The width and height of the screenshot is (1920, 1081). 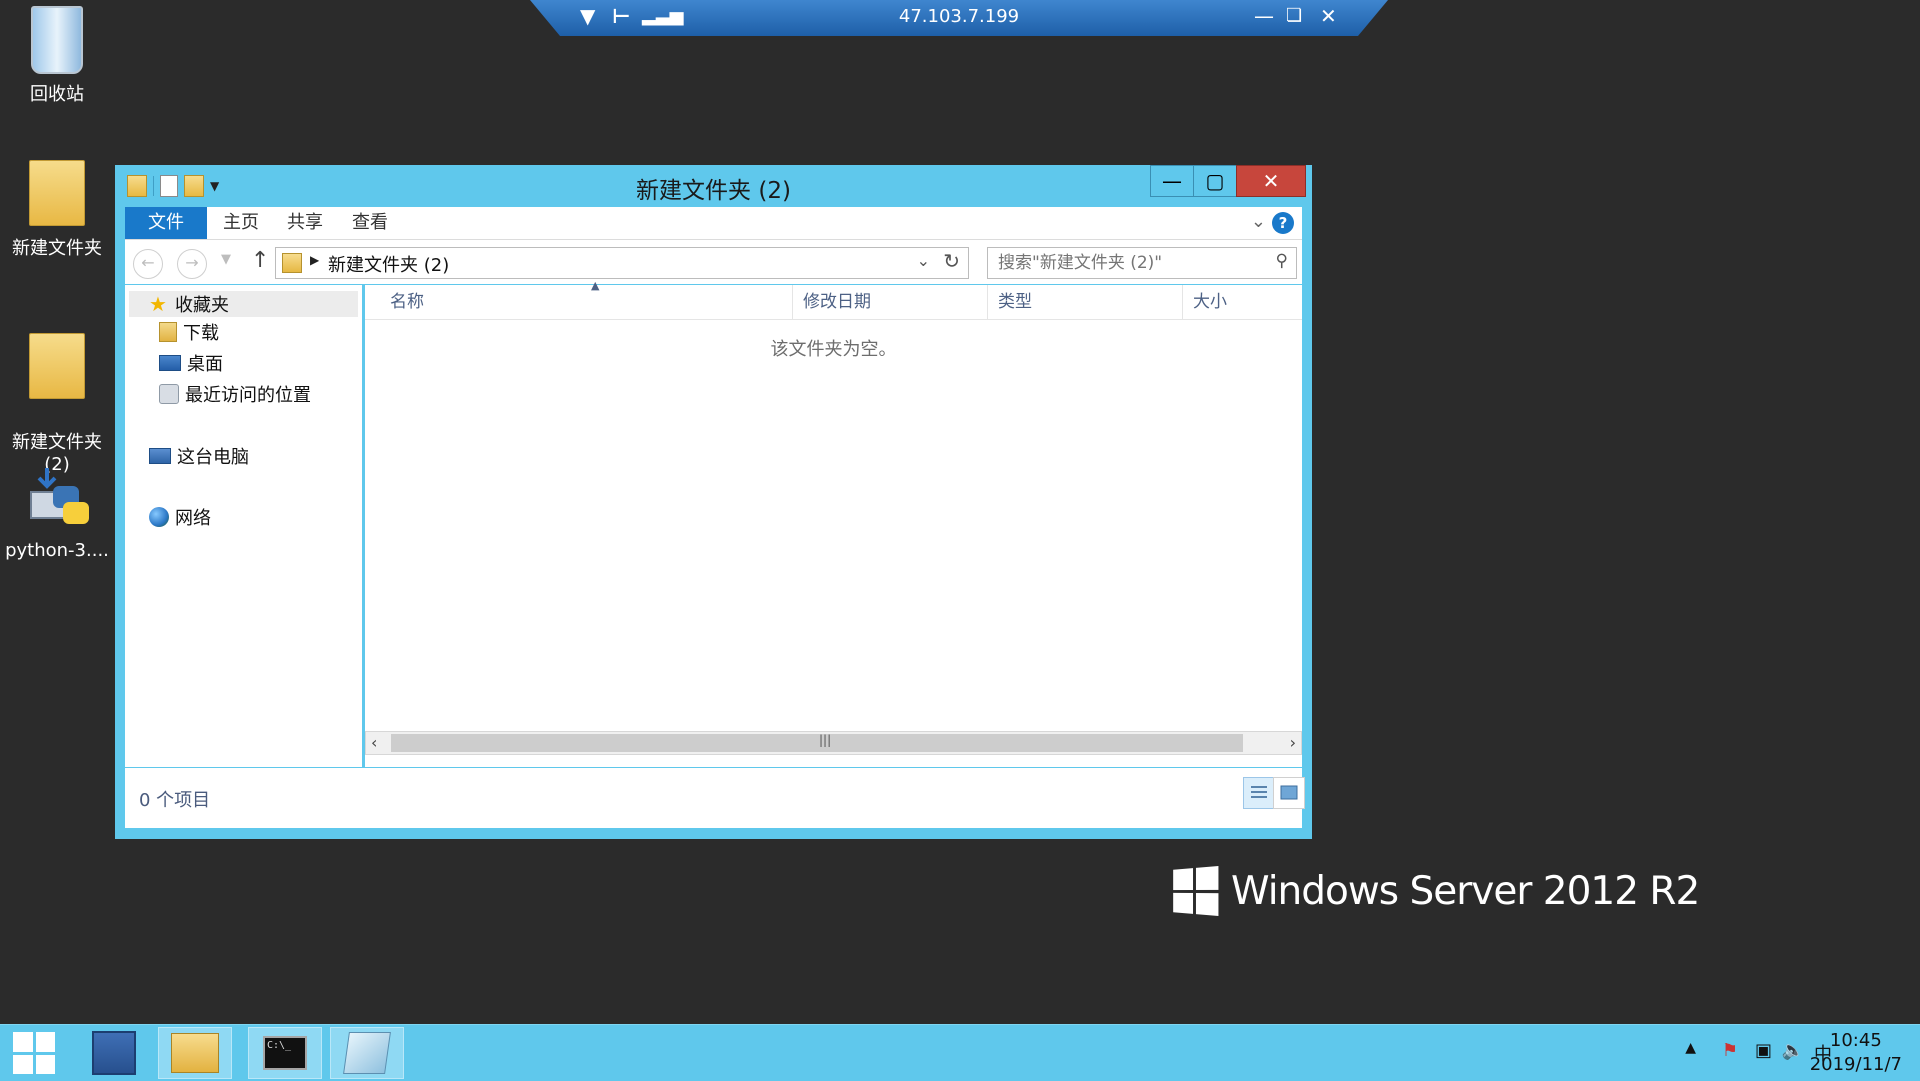 I want to click on title-bar: ▼ 新建文件夹 (2) — ▢ ✕, so click(x=713, y=185).